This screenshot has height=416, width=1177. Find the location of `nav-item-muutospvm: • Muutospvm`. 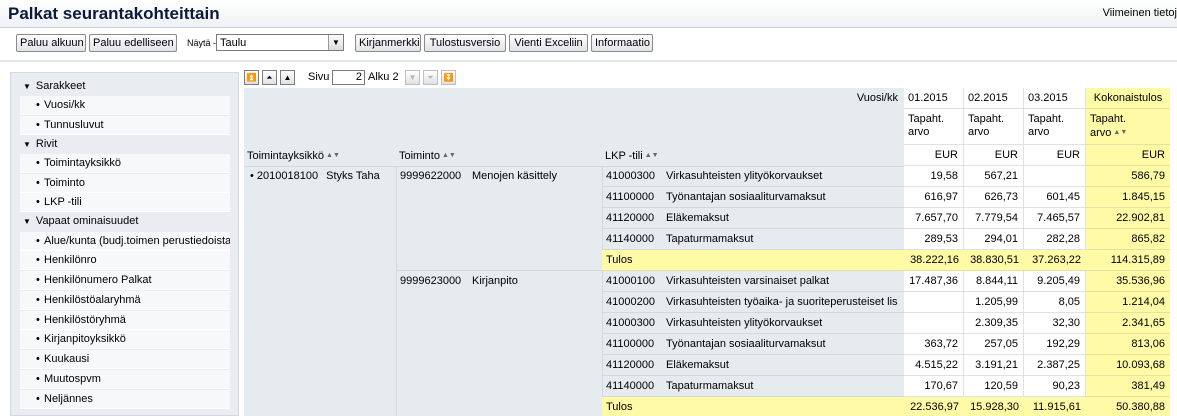

nav-item-muutospvm: • Muutospvm is located at coordinates (125, 379).